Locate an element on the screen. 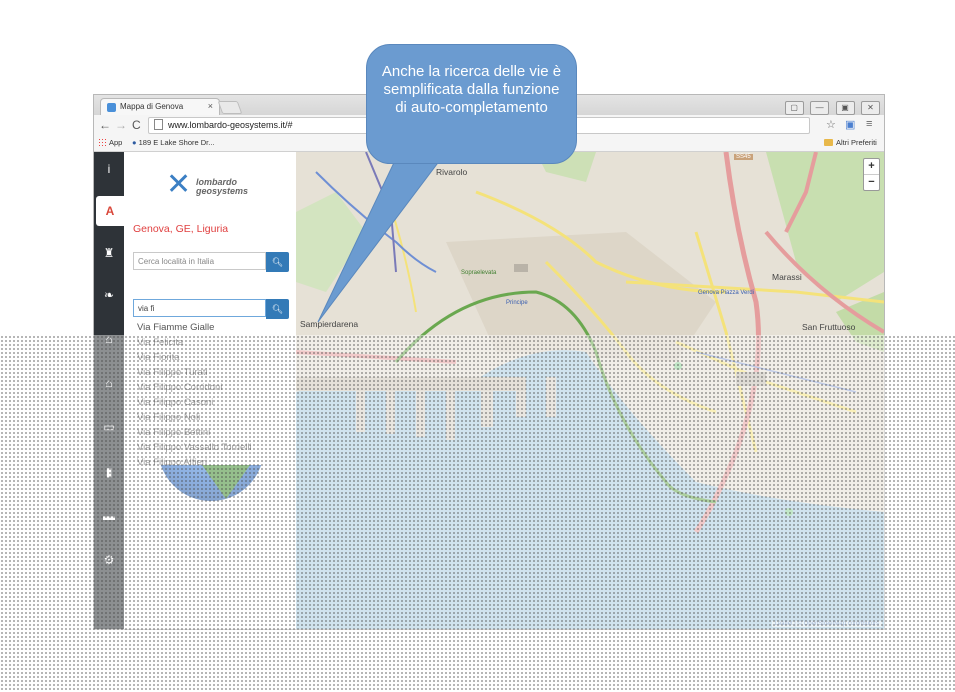 This screenshot has height=692, width=955. suggestion-item: Via Filippo Corridoni is located at coordinates (210, 387).